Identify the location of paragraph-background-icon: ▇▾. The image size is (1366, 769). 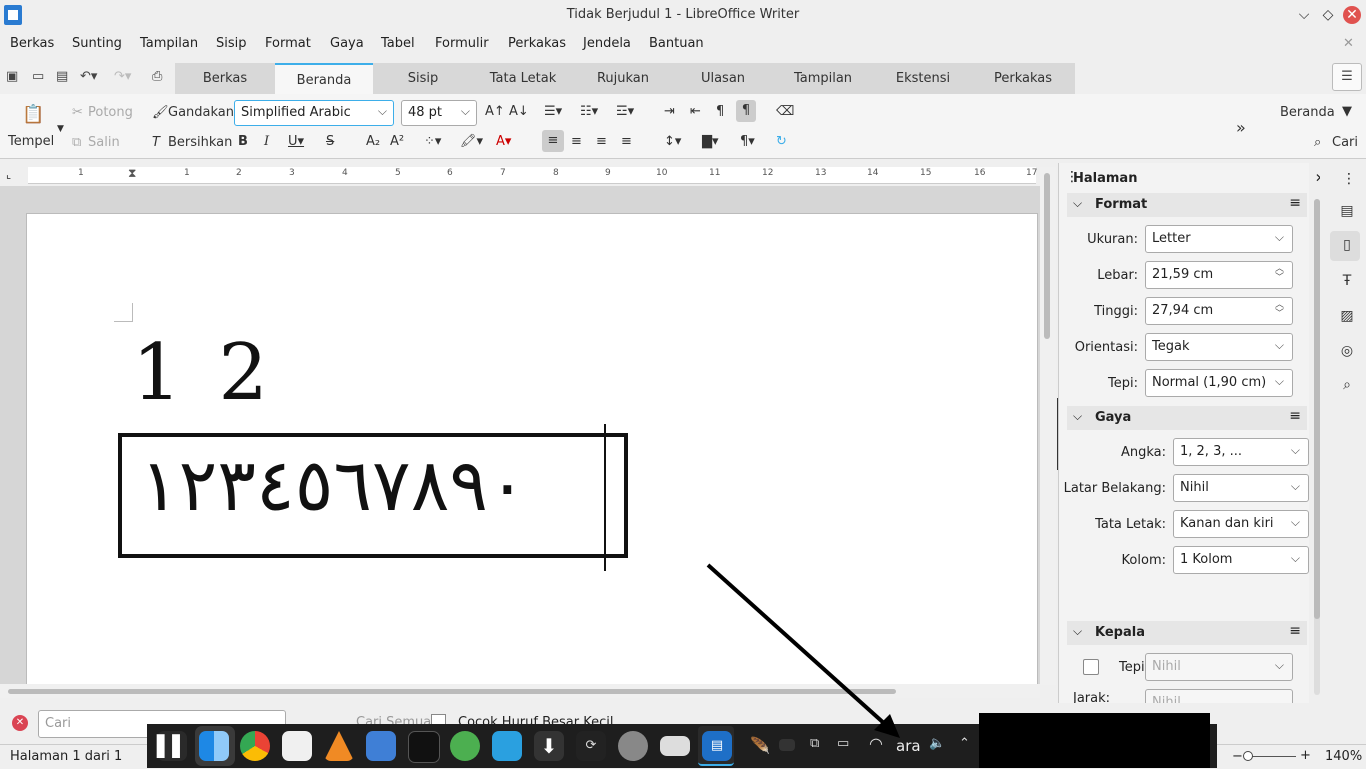
(710, 141).